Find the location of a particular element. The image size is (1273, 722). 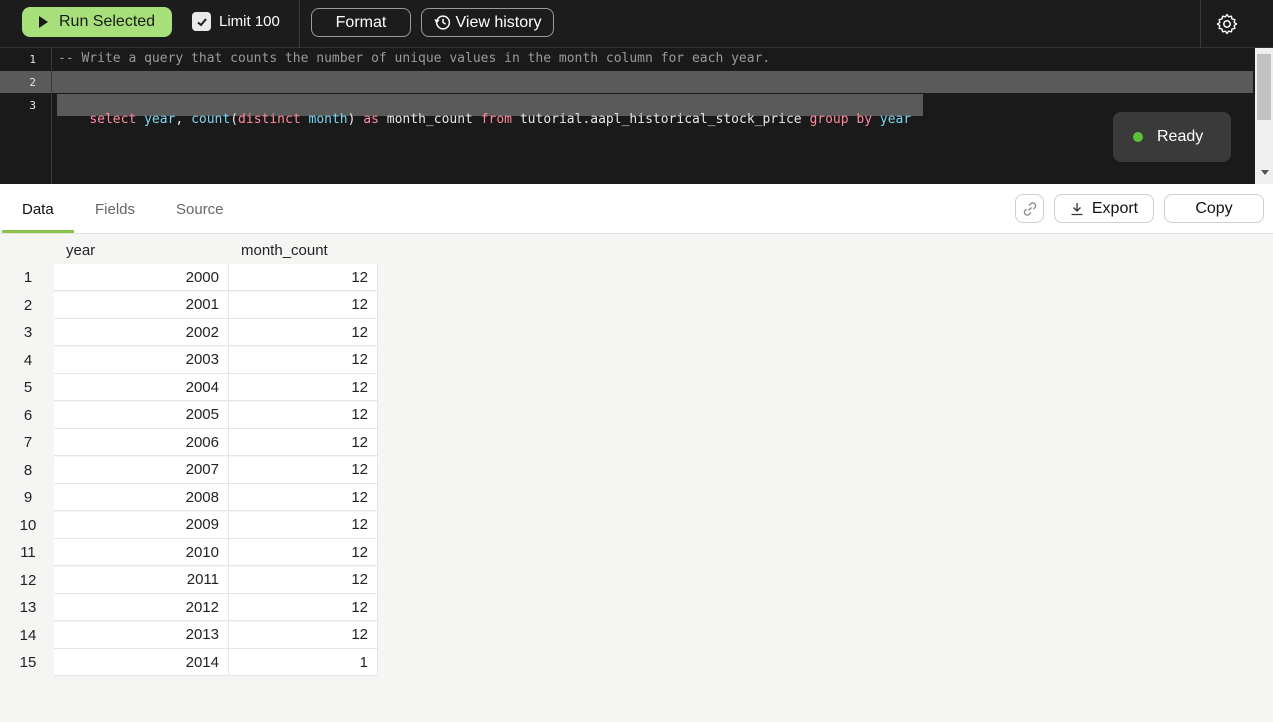

format-button: Format is located at coordinates (361, 22).